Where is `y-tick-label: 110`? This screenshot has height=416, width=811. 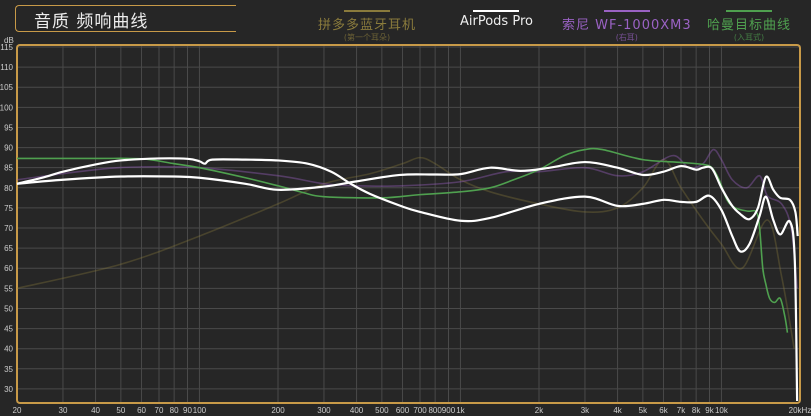
y-tick-label: 110 is located at coordinates (6, 67).